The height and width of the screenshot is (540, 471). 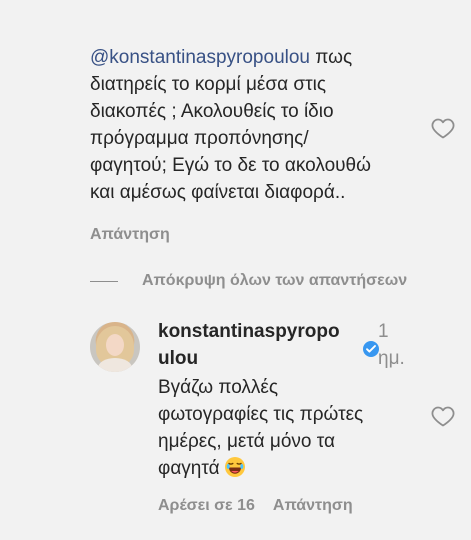 What do you see at coordinates (255, 506) in the screenshot?
I see `reply-meta-row: Αρέσει σε 16 Απάντηση` at bounding box center [255, 506].